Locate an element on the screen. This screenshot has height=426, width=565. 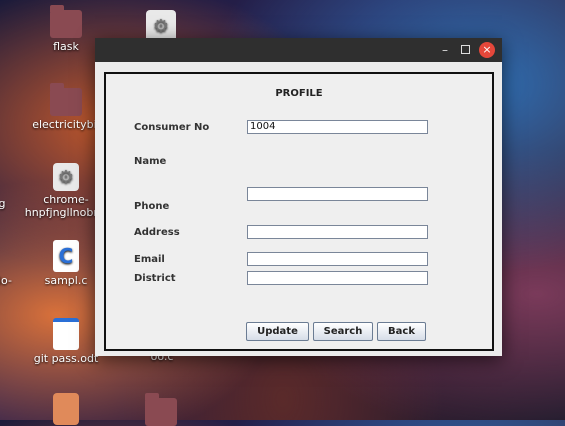
desktop-icon-folder is located at coordinates (161, 409).